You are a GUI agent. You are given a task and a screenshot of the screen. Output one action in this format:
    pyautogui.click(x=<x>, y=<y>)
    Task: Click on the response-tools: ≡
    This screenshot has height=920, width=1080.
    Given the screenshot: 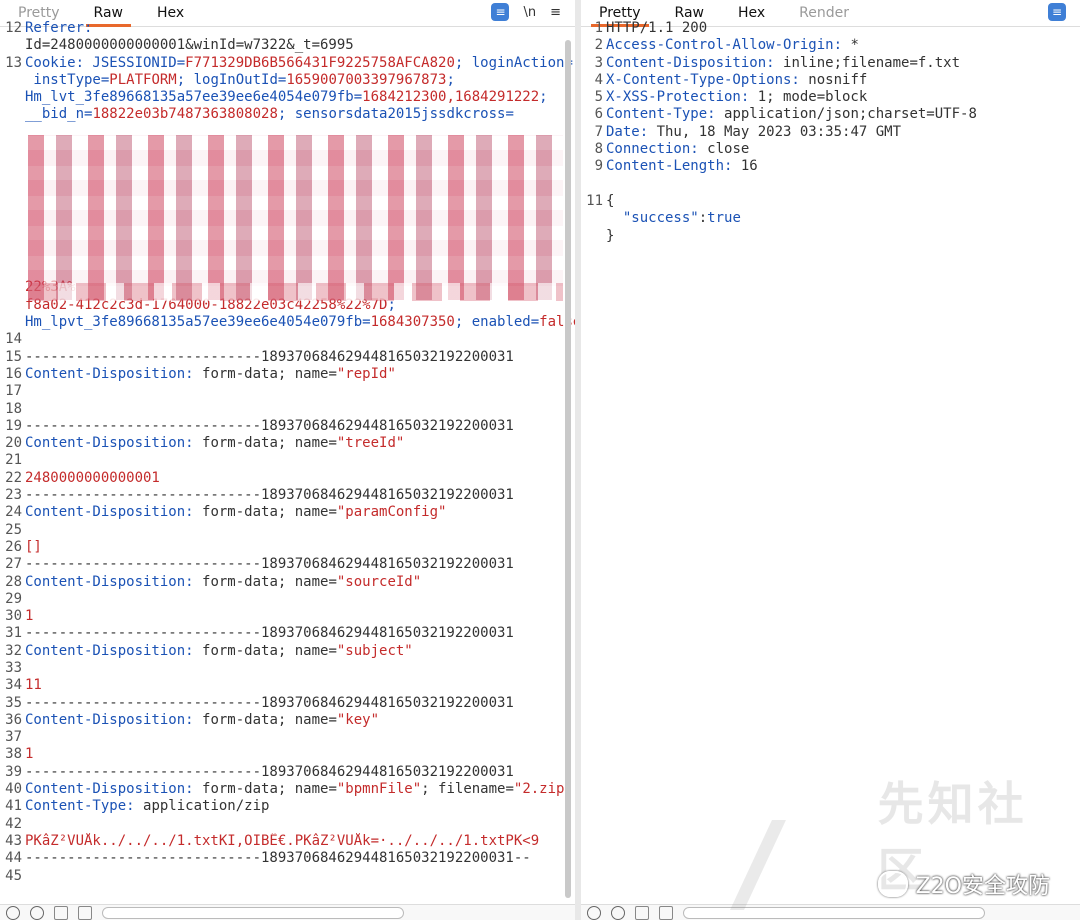 What is the action you would take?
    pyautogui.click(x=1057, y=12)
    